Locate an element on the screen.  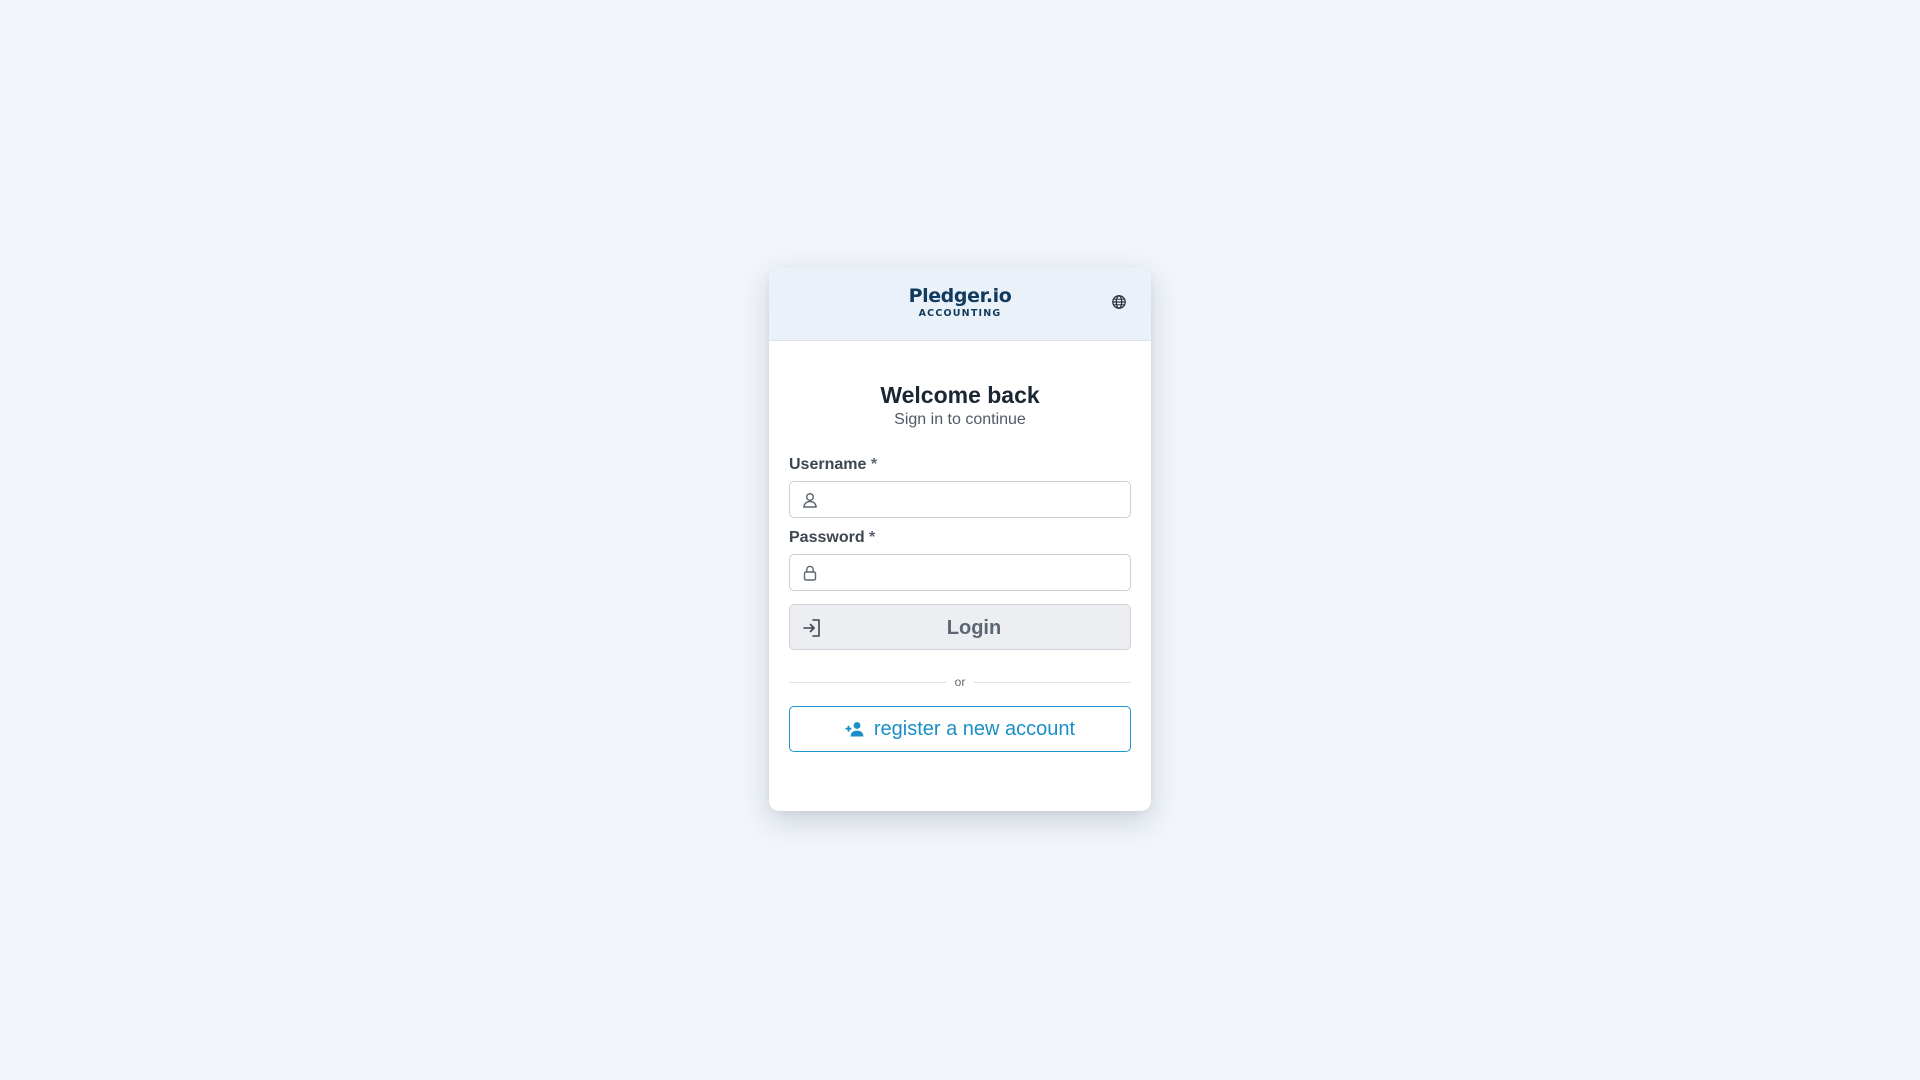
username-label-text: Username is located at coordinates (828, 464).